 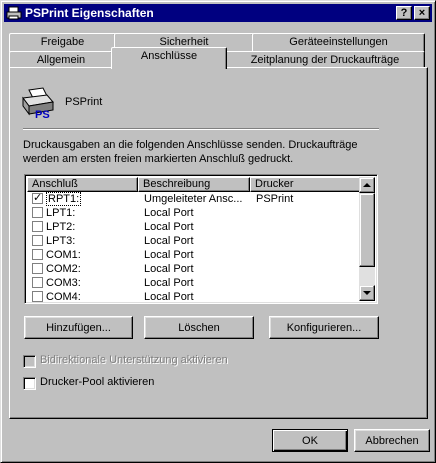 What do you see at coordinates (61, 241) in the screenshot?
I see `port-name: LPT3:` at bounding box center [61, 241].